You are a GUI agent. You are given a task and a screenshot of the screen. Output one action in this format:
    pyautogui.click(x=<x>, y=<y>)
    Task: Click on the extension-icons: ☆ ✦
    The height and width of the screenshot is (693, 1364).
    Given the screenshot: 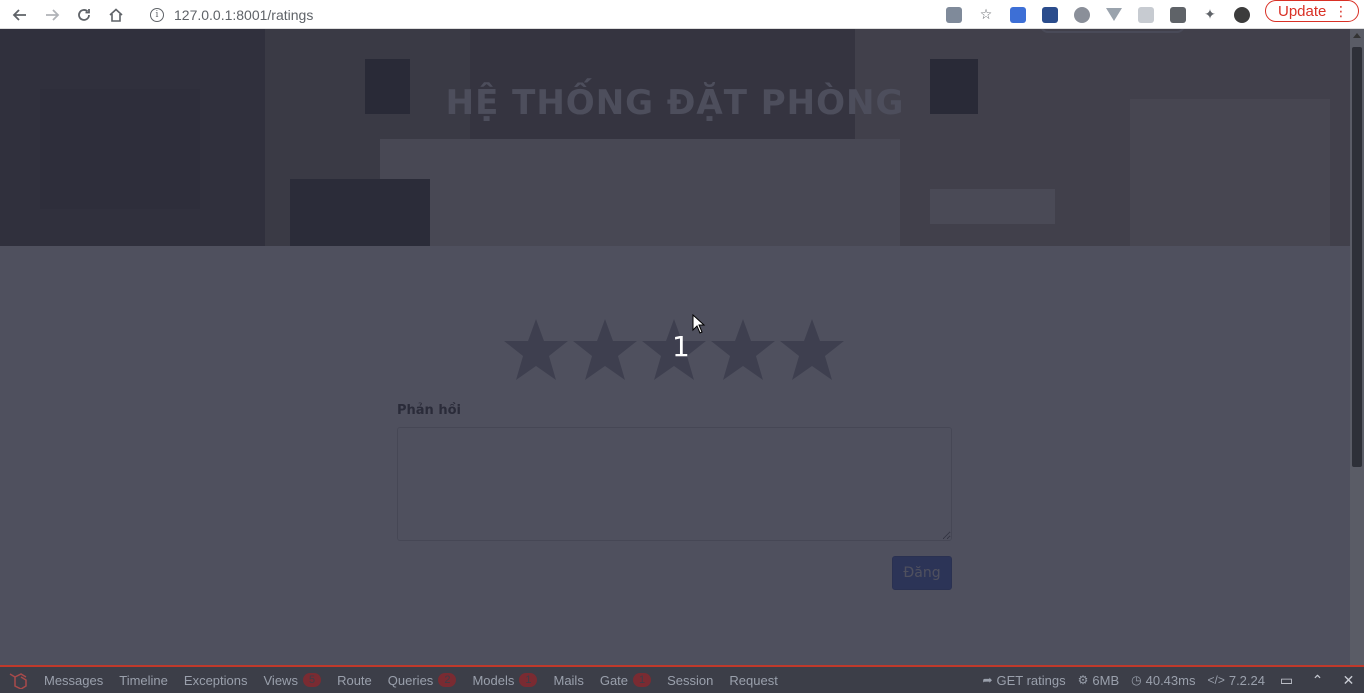 What is the action you would take?
    pyautogui.click(x=1098, y=14)
    